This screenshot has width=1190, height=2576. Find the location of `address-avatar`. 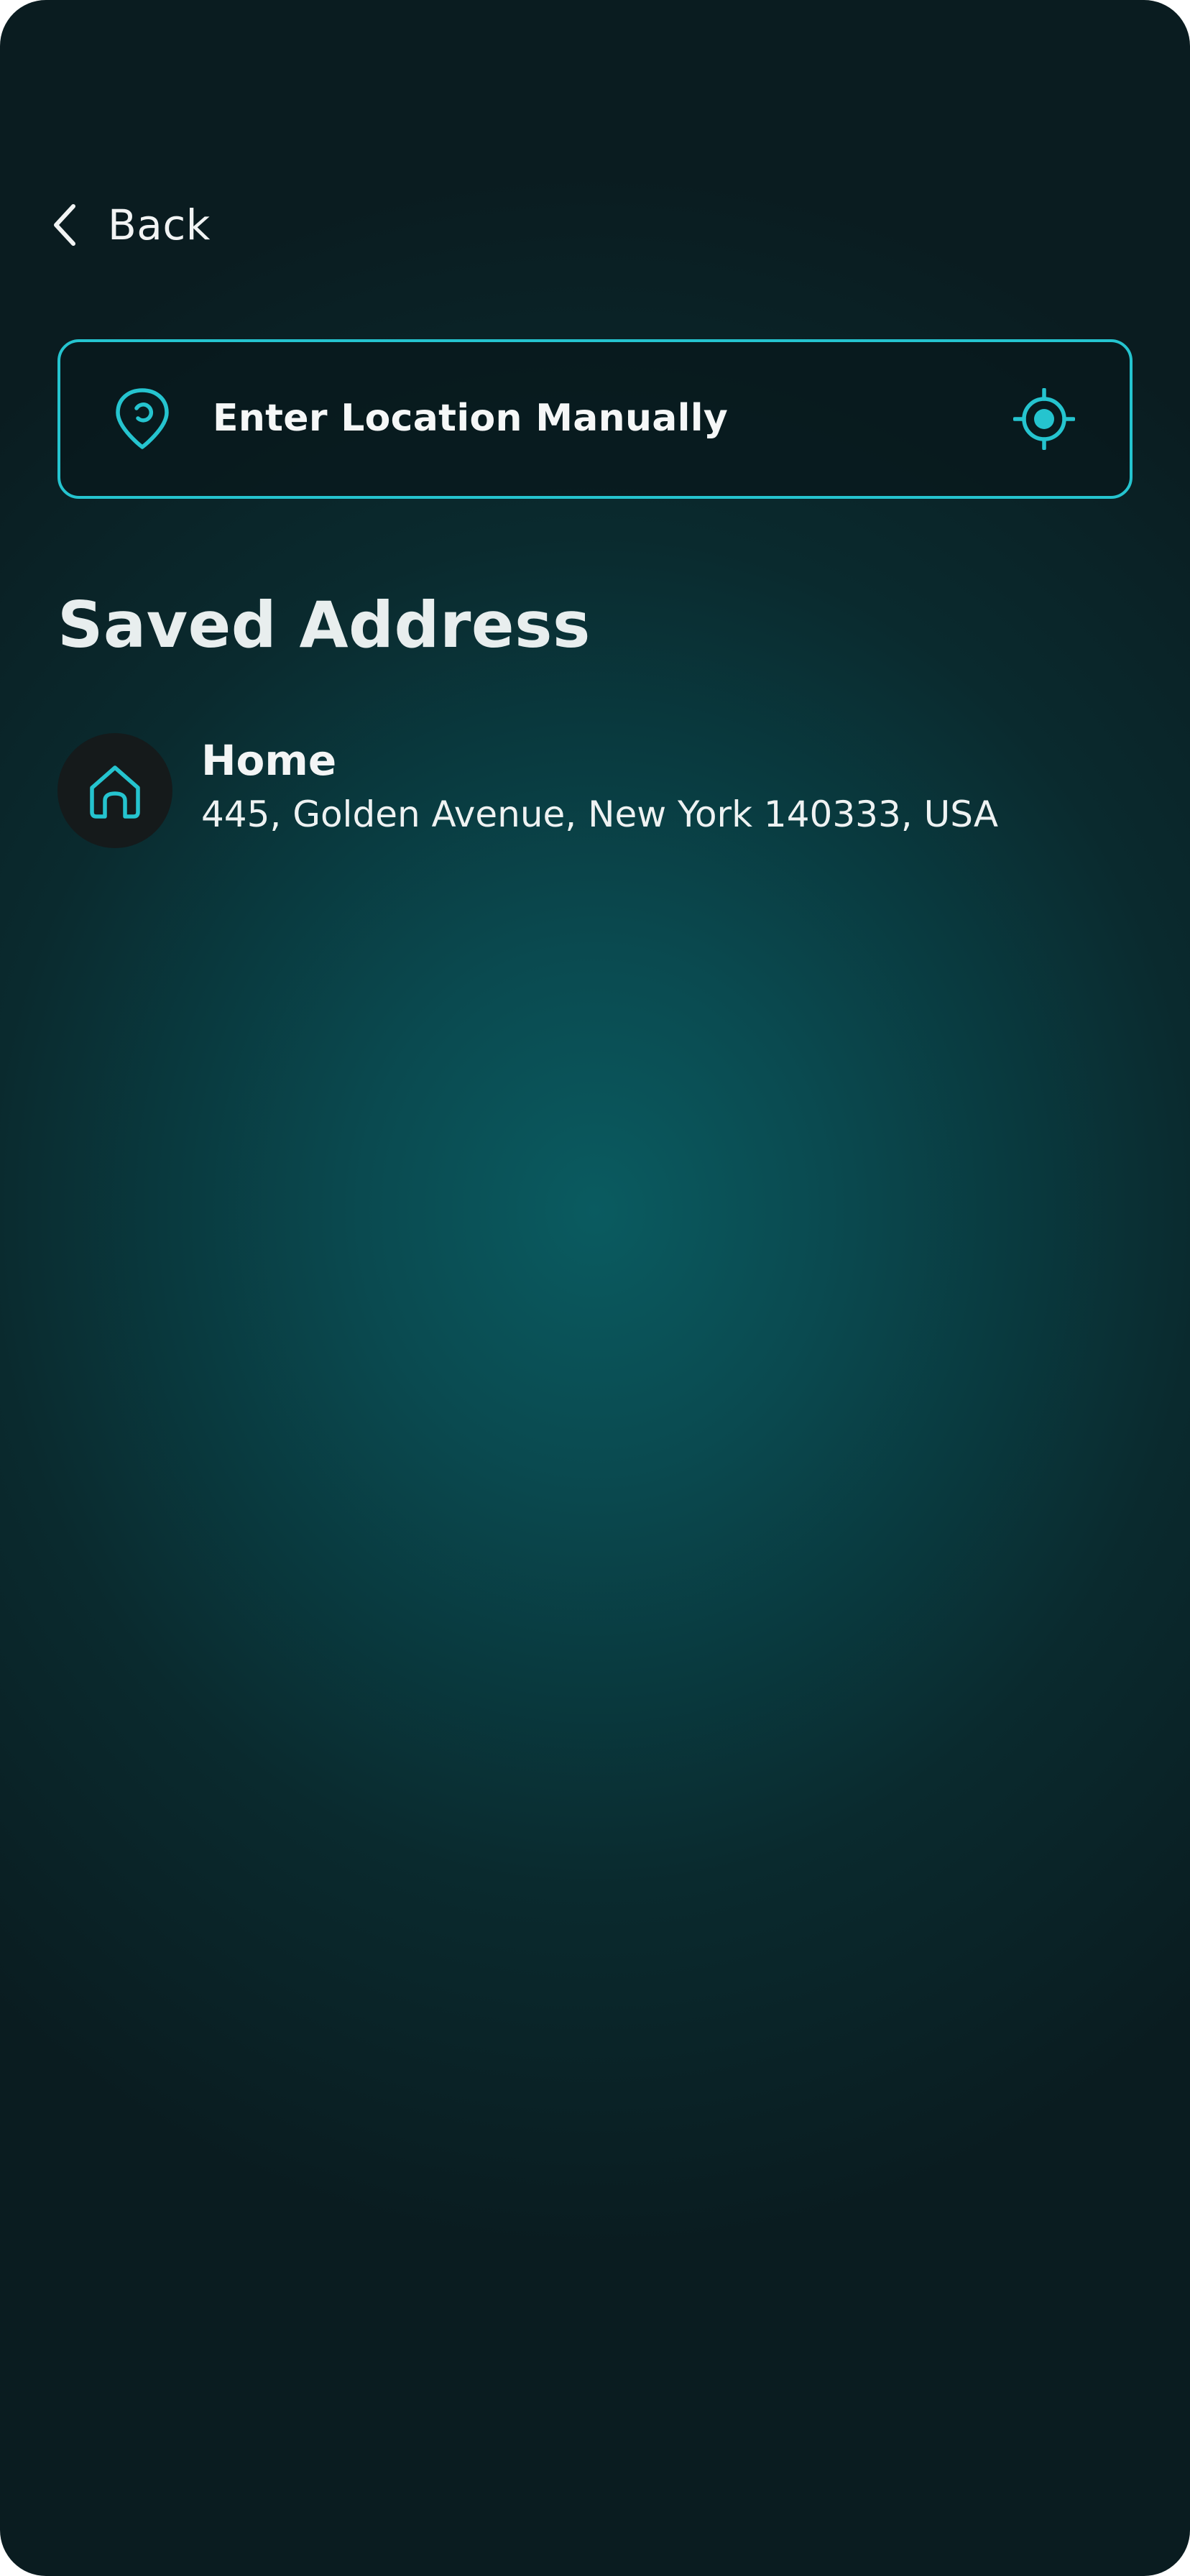

address-avatar is located at coordinates (114, 790).